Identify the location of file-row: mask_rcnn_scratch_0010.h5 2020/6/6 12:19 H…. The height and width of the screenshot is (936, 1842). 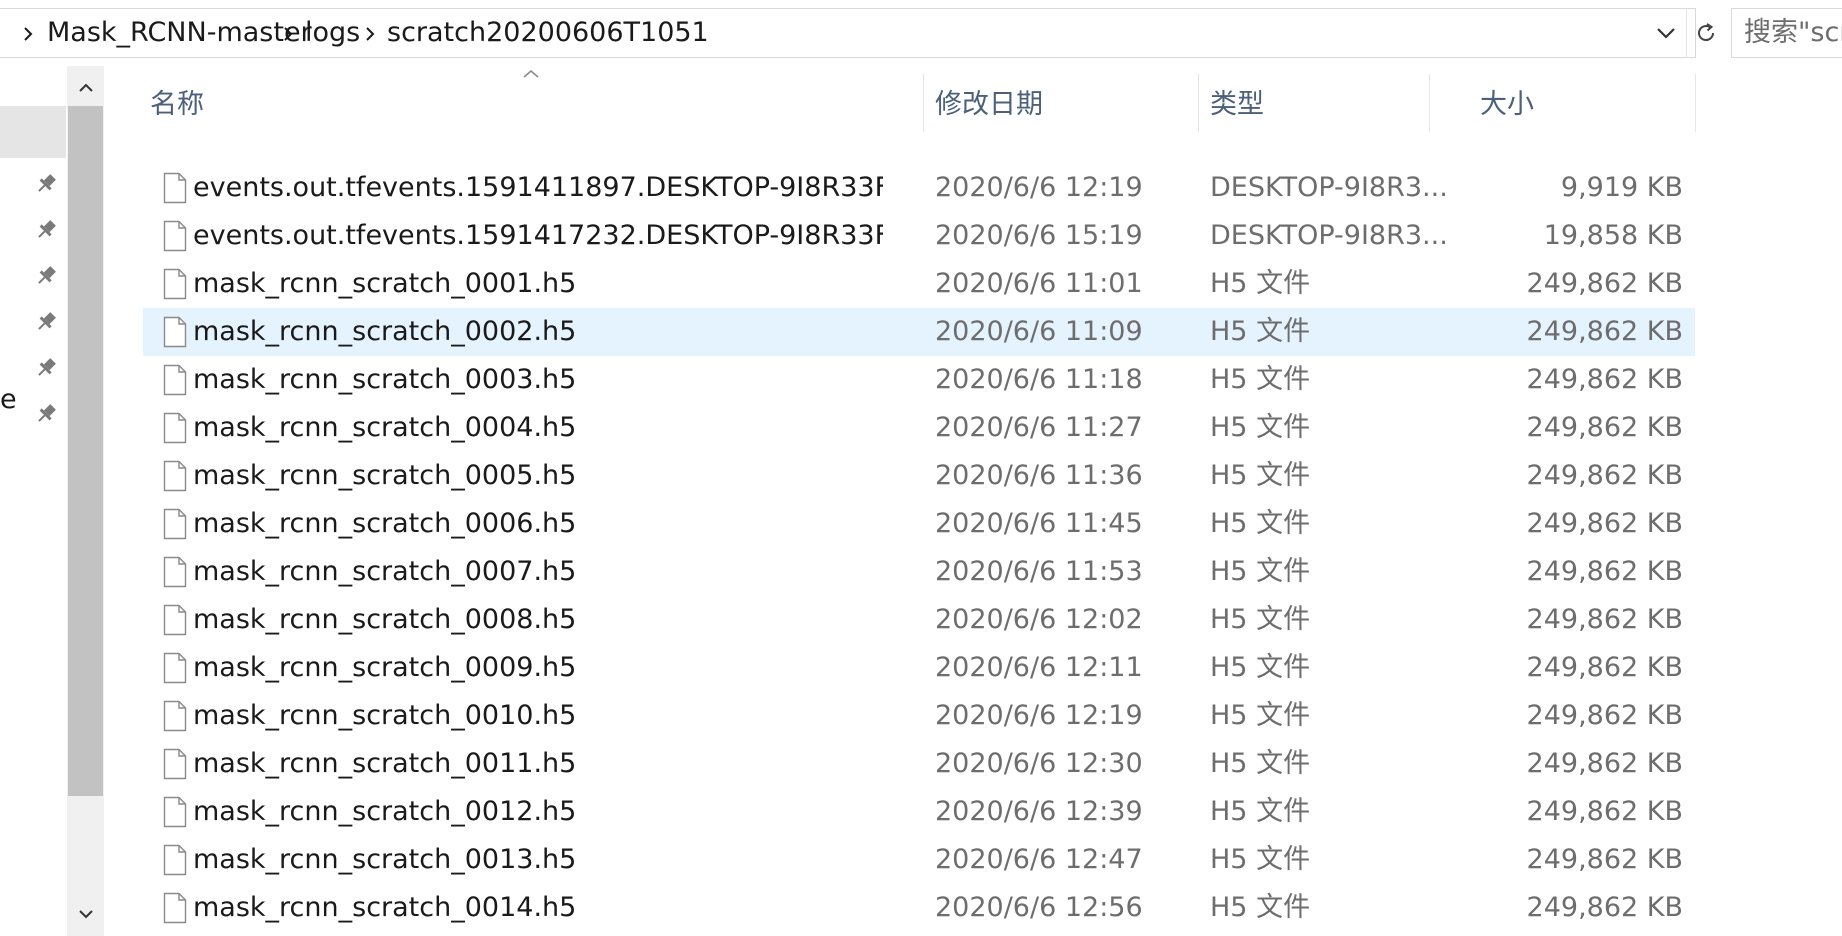
(919, 716).